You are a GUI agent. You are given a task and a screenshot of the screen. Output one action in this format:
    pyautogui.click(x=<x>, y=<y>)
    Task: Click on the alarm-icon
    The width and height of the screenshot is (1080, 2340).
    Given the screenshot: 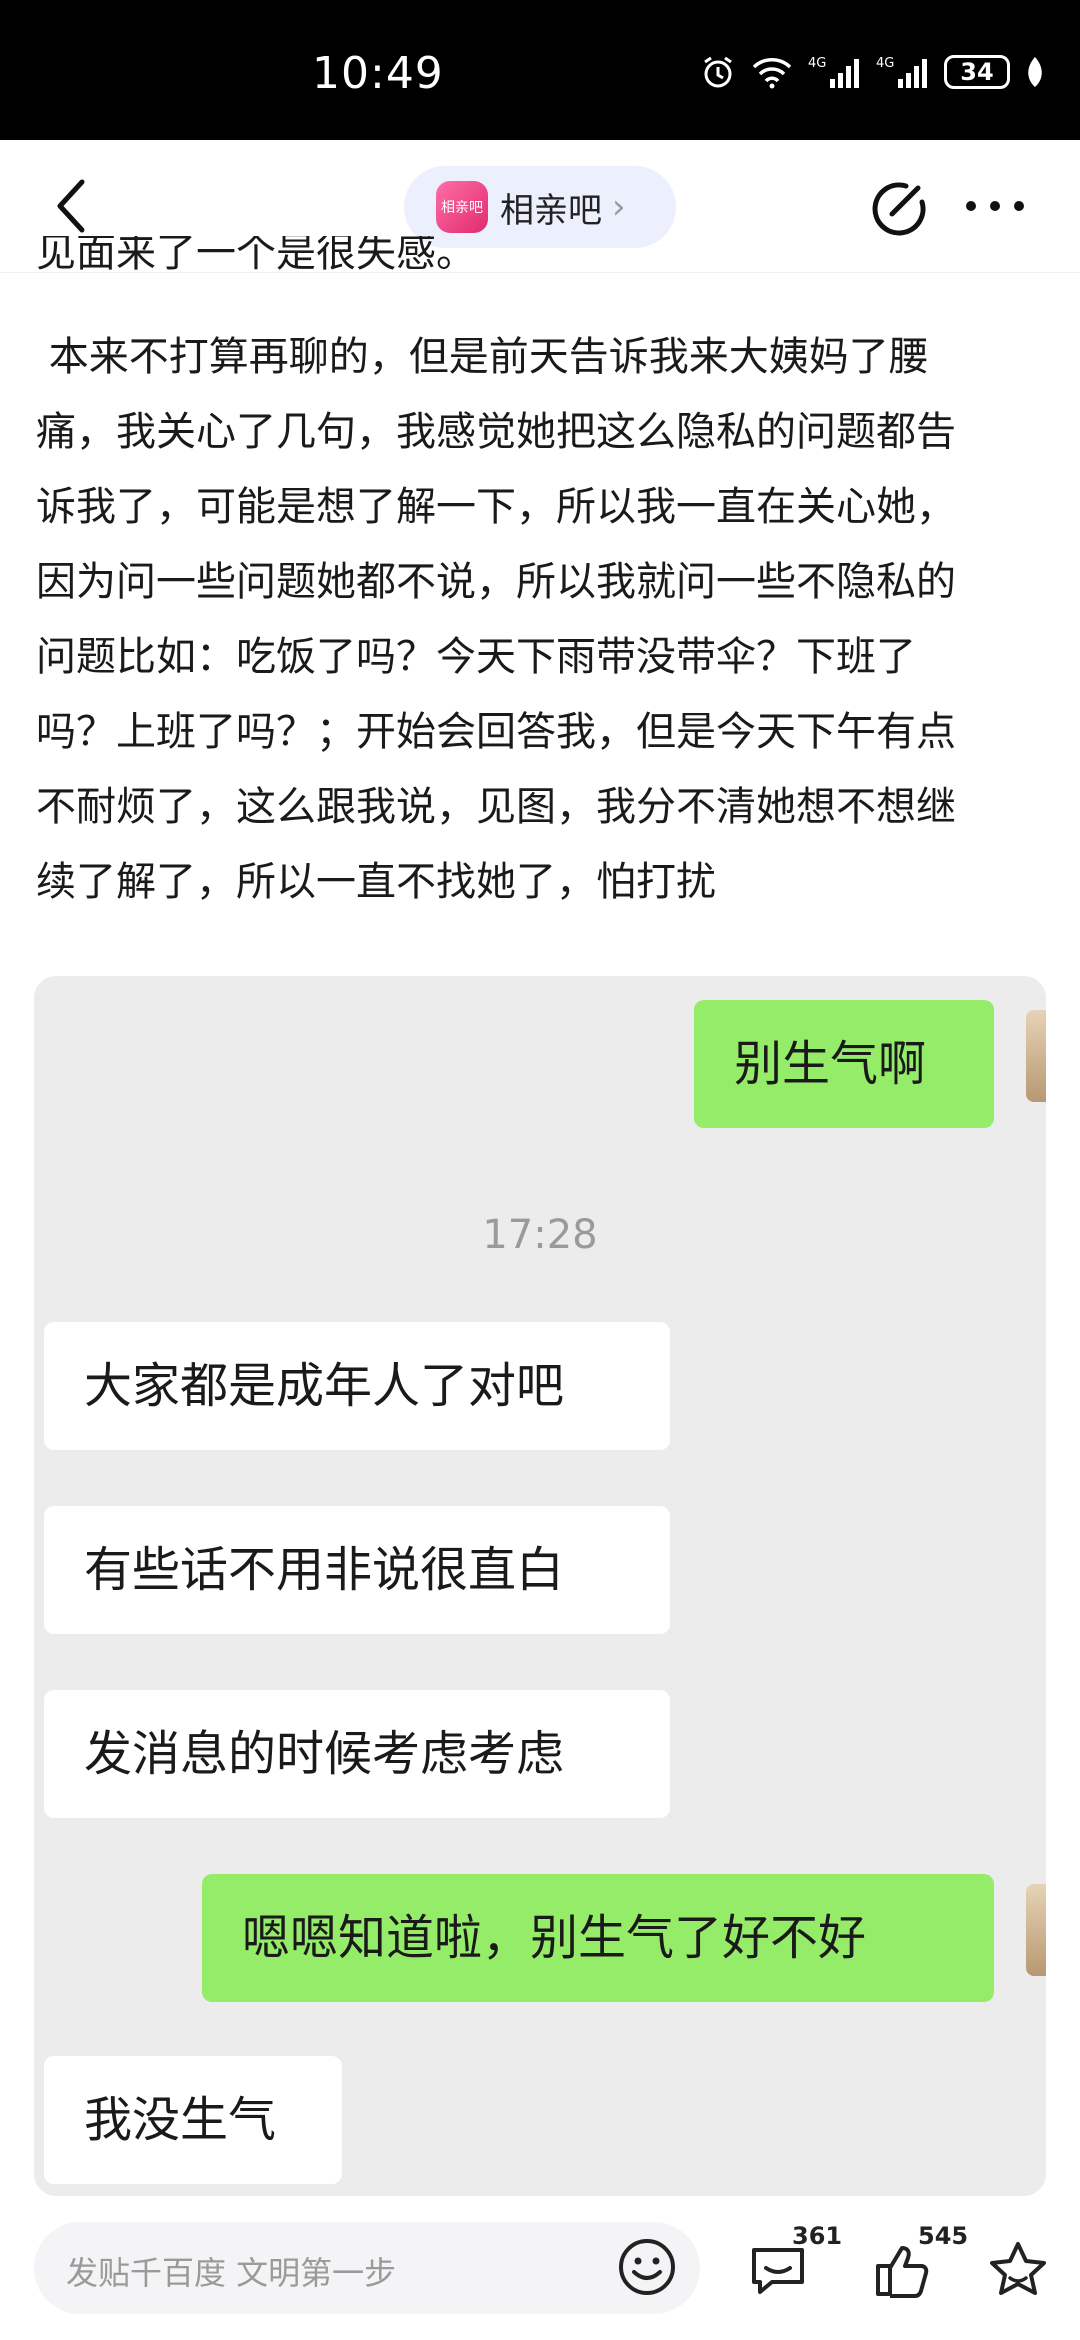 What is the action you would take?
    pyautogui.click(x=718, y=72)
    